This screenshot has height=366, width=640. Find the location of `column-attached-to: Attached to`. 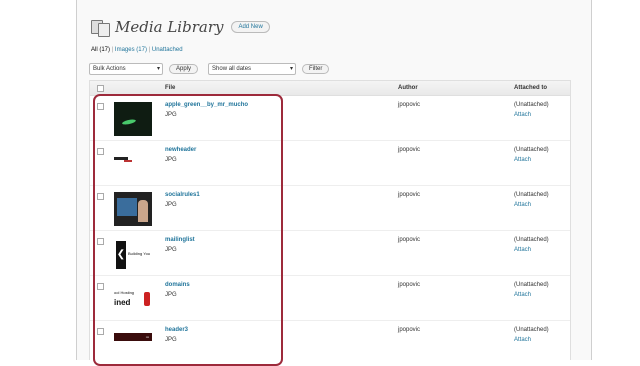

column-attached-to: Attached to is located at coordinates (530, 88).